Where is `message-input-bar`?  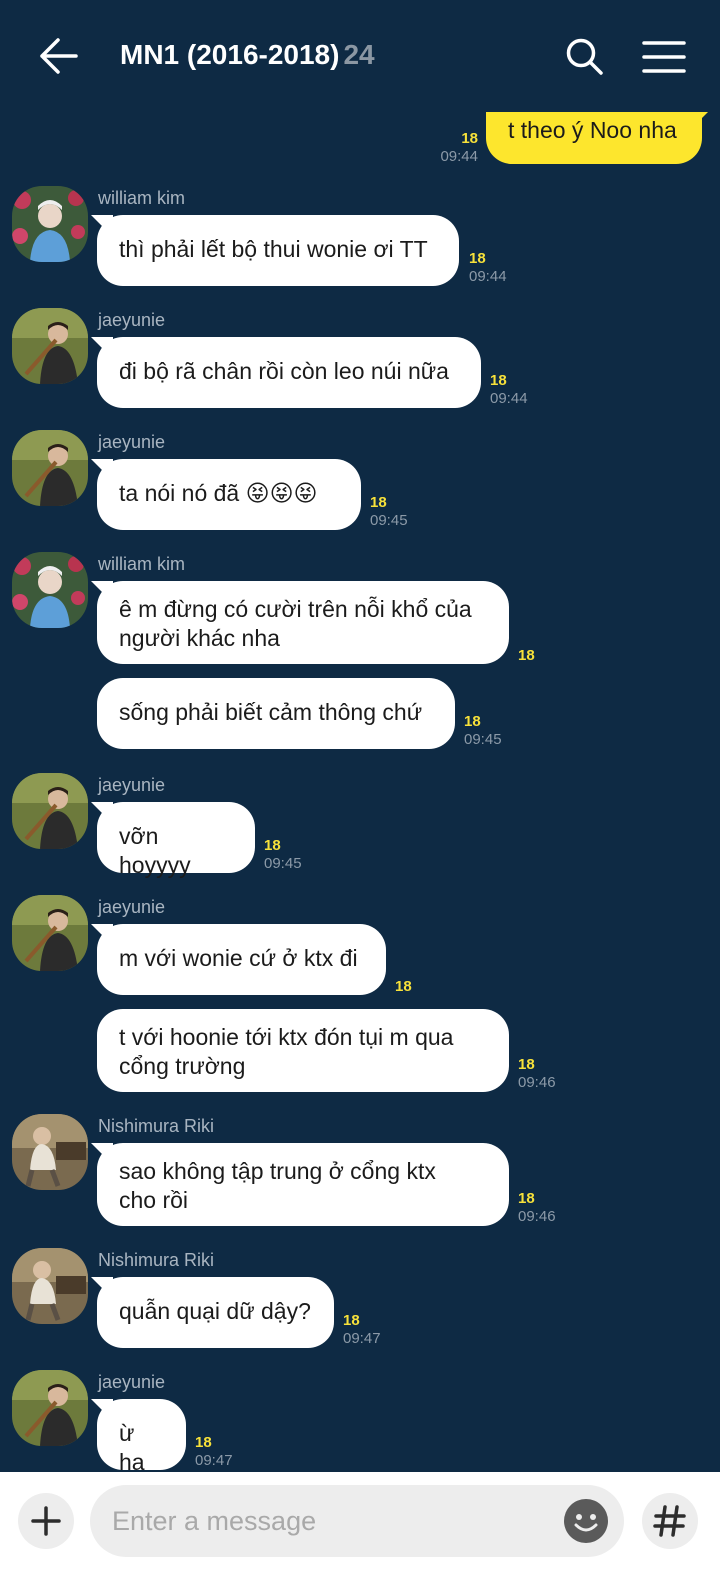 message-input-bar is located at coordinates (360, 1520).